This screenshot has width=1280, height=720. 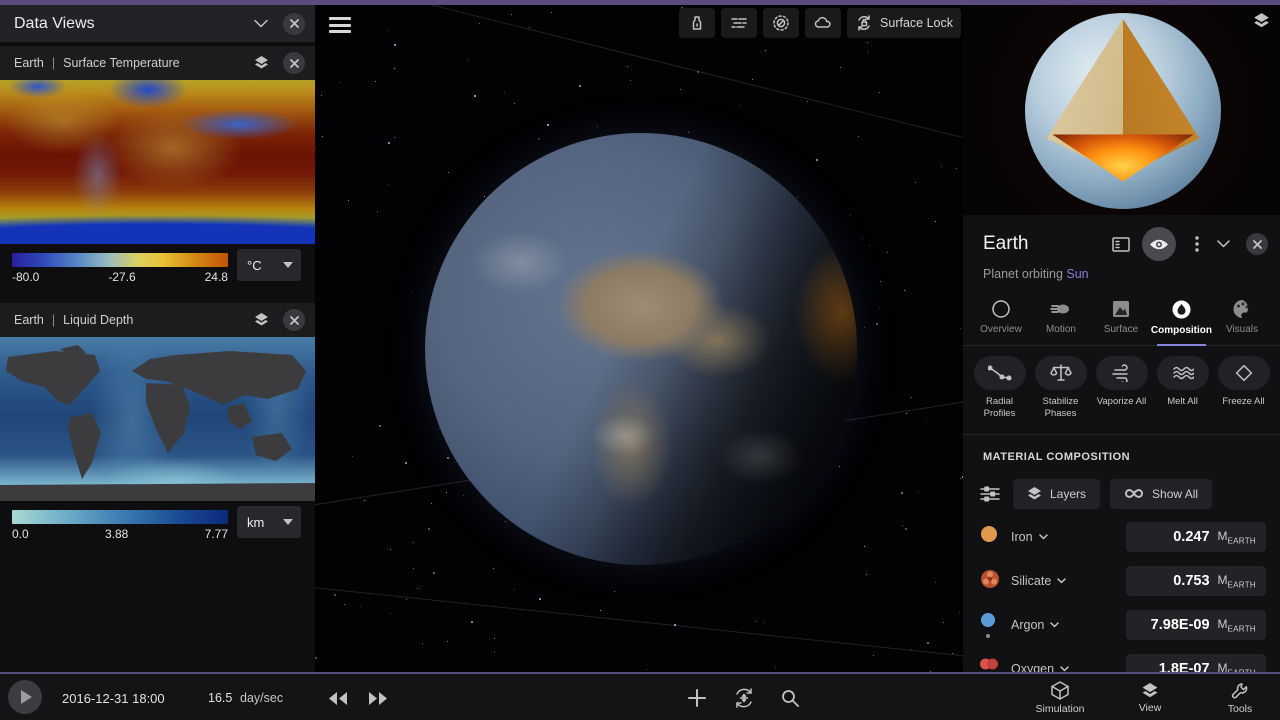 I want to click on filter-sliders-icon, so click(x=990, y=494).